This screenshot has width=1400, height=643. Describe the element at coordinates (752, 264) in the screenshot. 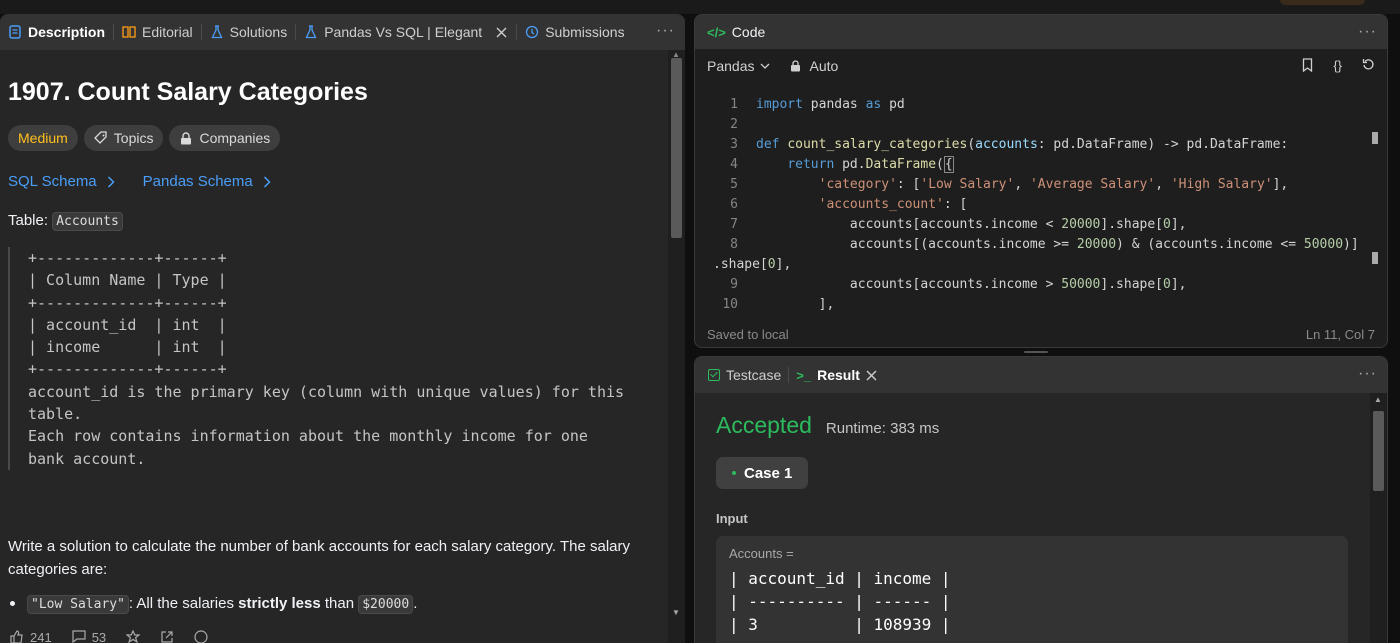

I see `code-line: .shape[0],` at that location.